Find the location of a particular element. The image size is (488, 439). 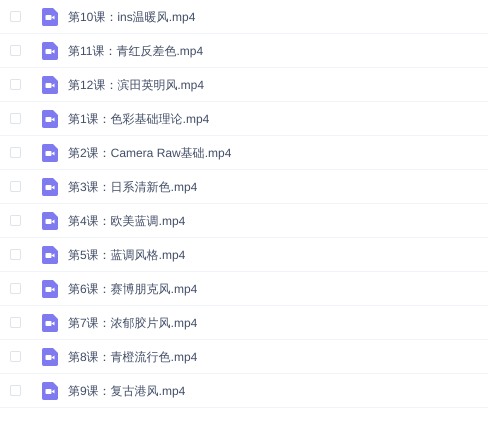

file-name: 第3课：日系清新色.mp4 is located at coordinates (133, 187).